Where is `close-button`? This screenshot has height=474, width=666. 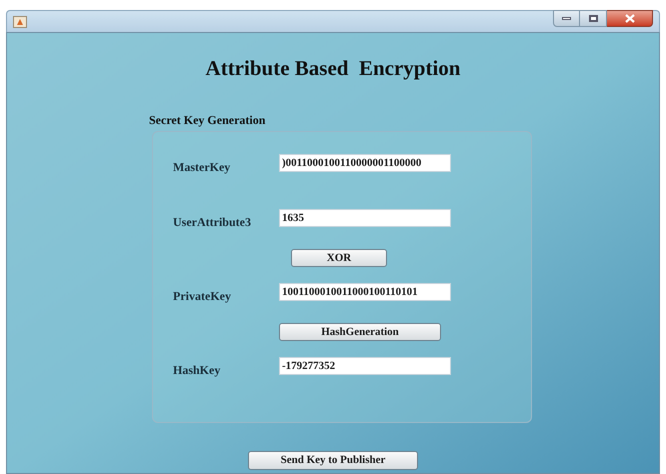
close-button is located at coordinates (630, 18).